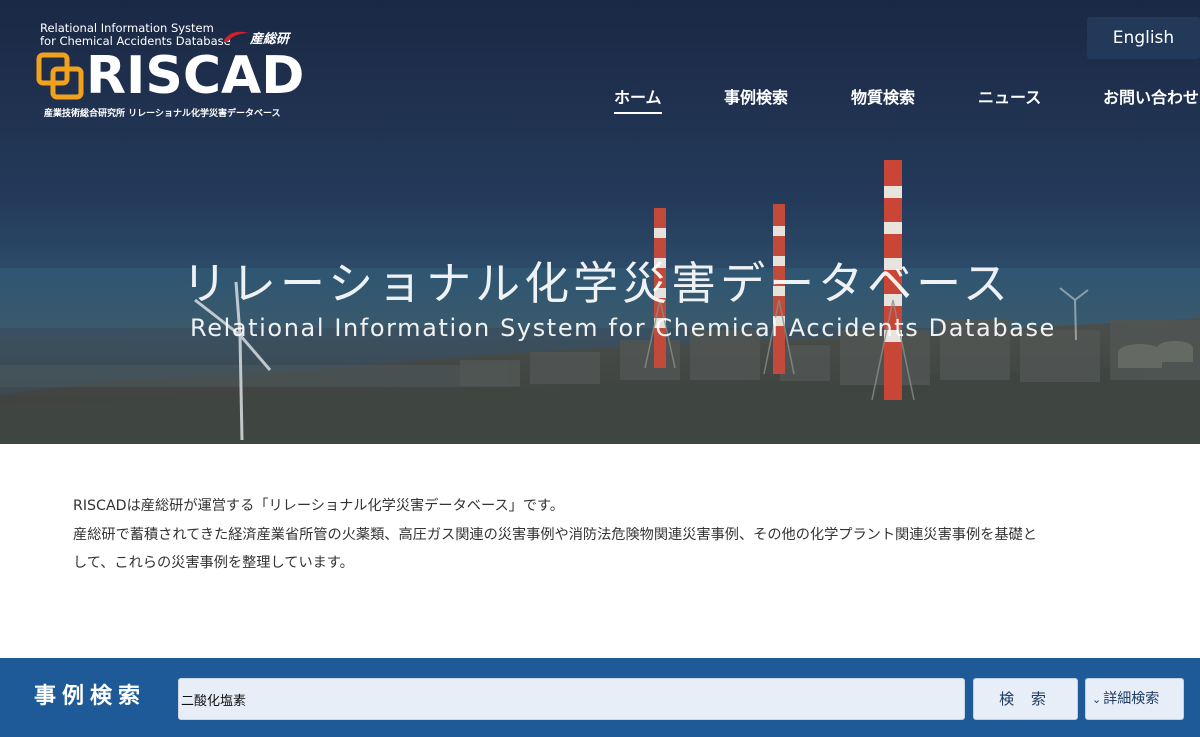 This screenshot has width=1200, height=737. Describe the element at coordinates (1009, 98) in the screenshot. I see `nav-news: ニュース` at that location.